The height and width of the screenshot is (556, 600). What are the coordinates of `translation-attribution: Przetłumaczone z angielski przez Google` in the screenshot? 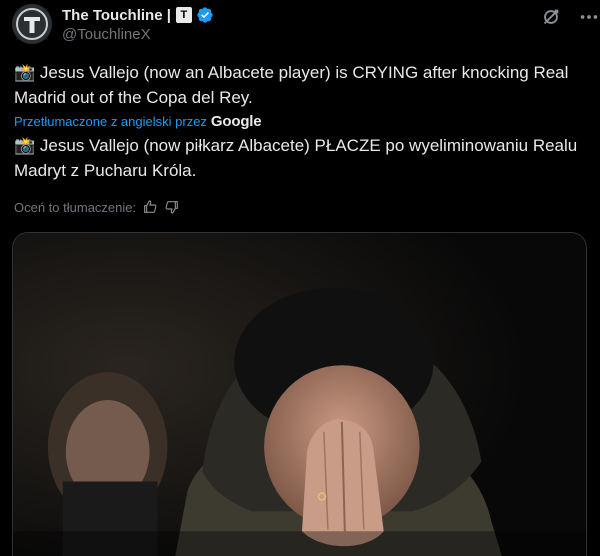 It's located at (138, 121).